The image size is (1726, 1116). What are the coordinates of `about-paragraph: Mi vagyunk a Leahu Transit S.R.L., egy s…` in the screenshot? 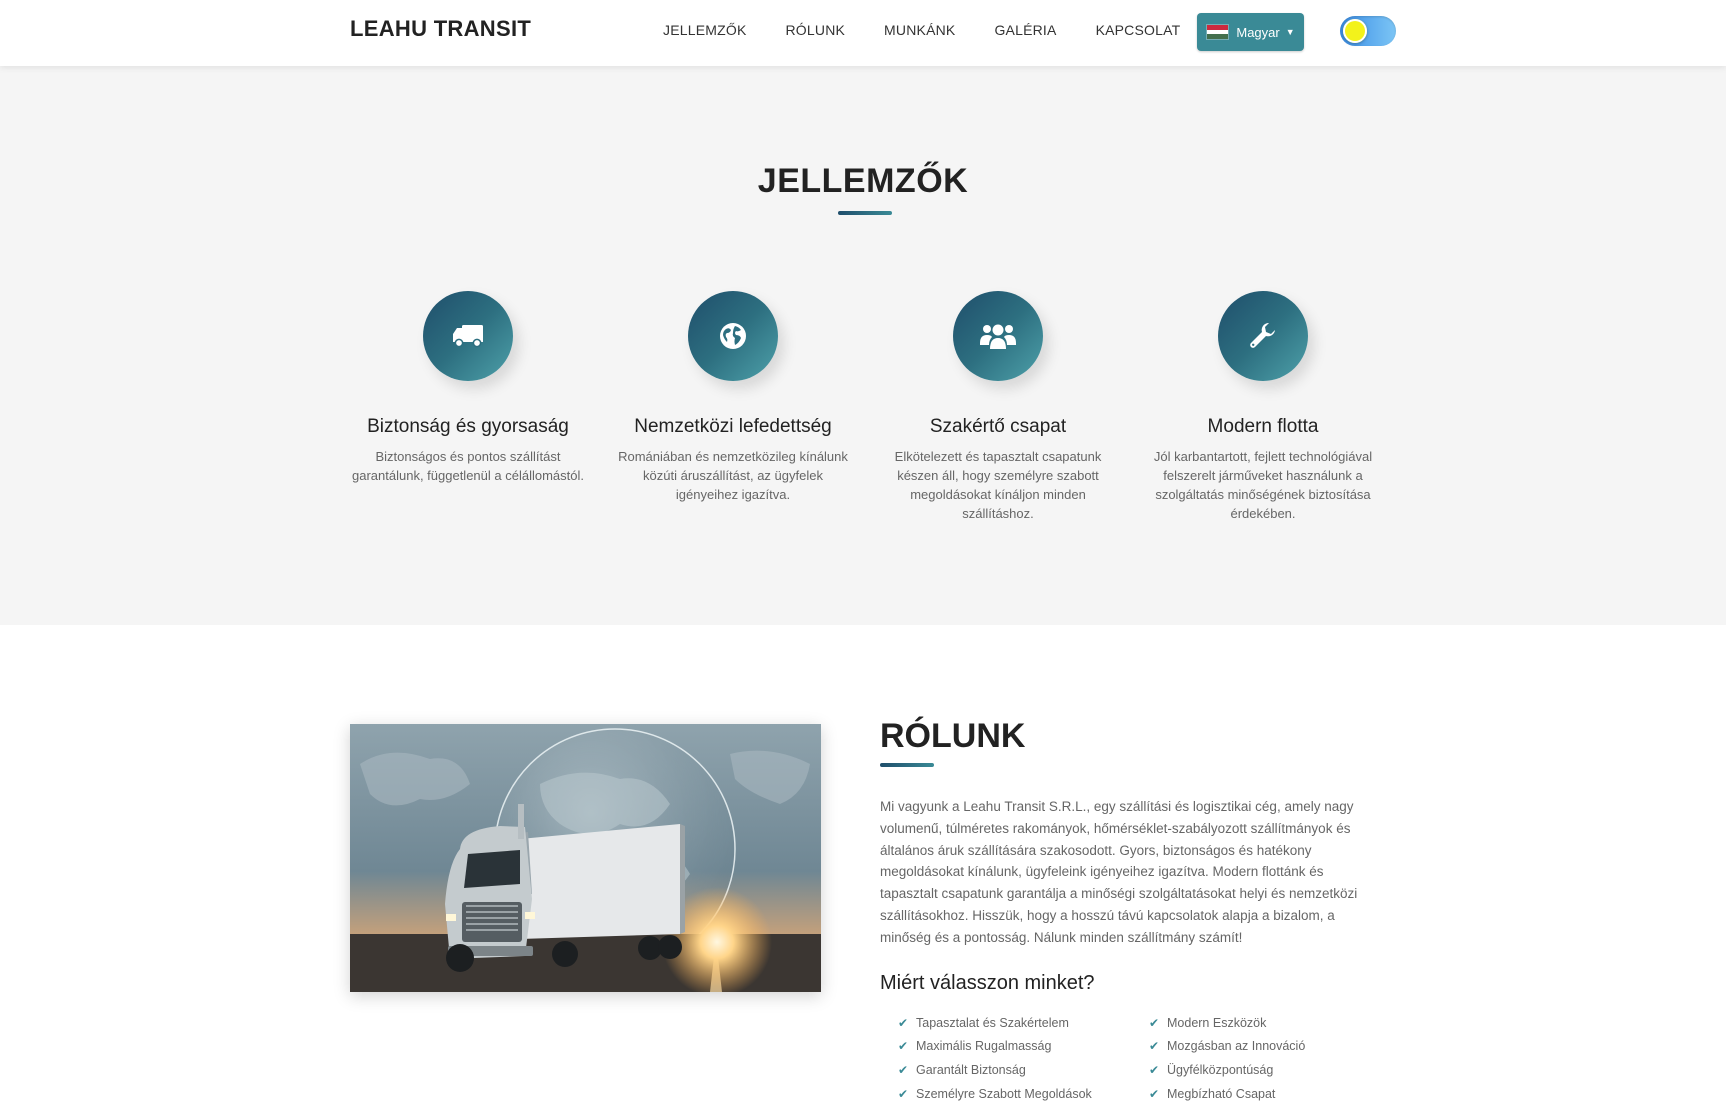 It's located at (1119, 872).